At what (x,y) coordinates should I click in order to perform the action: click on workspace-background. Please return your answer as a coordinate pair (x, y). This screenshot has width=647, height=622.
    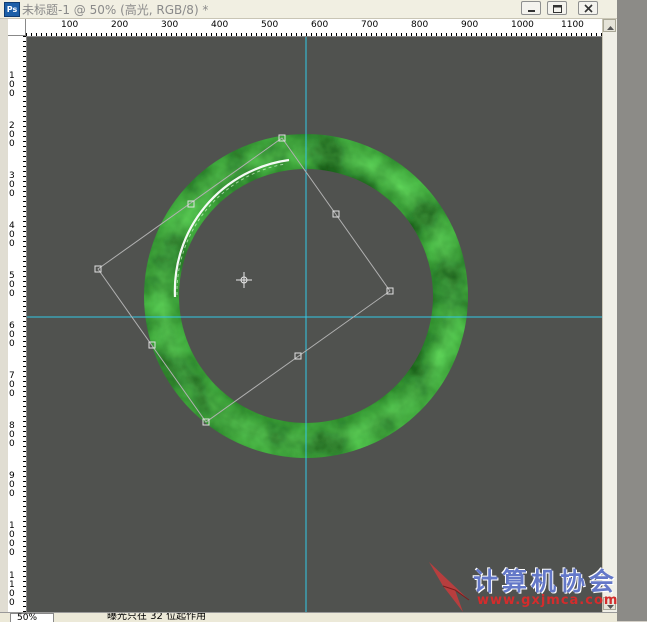
    Looking at the image, I should click on (632, 310).